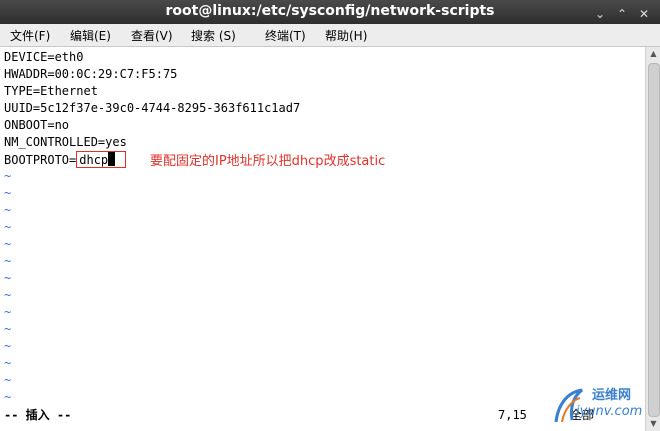 This screenshot has height=431, width=660. I want to click on cursor-position: 7,15, so click(512, 415).